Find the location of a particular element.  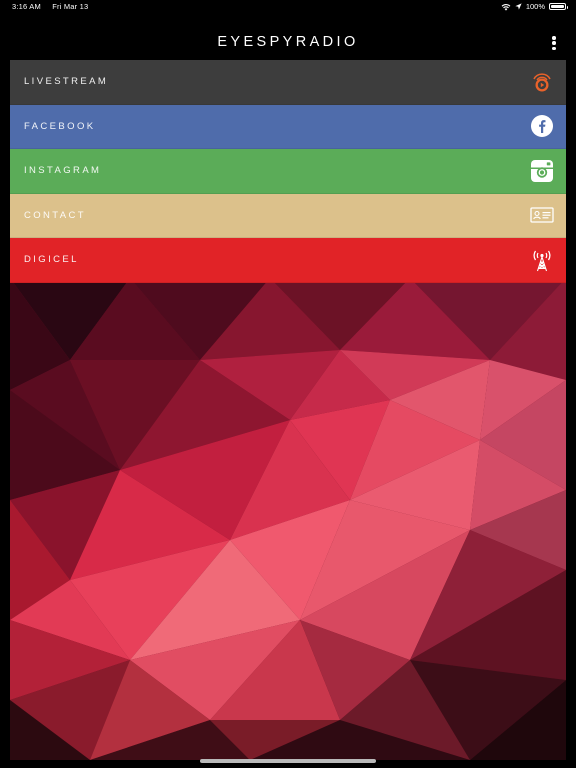

battery-percent: 100% is located at coordinates (535, 6).